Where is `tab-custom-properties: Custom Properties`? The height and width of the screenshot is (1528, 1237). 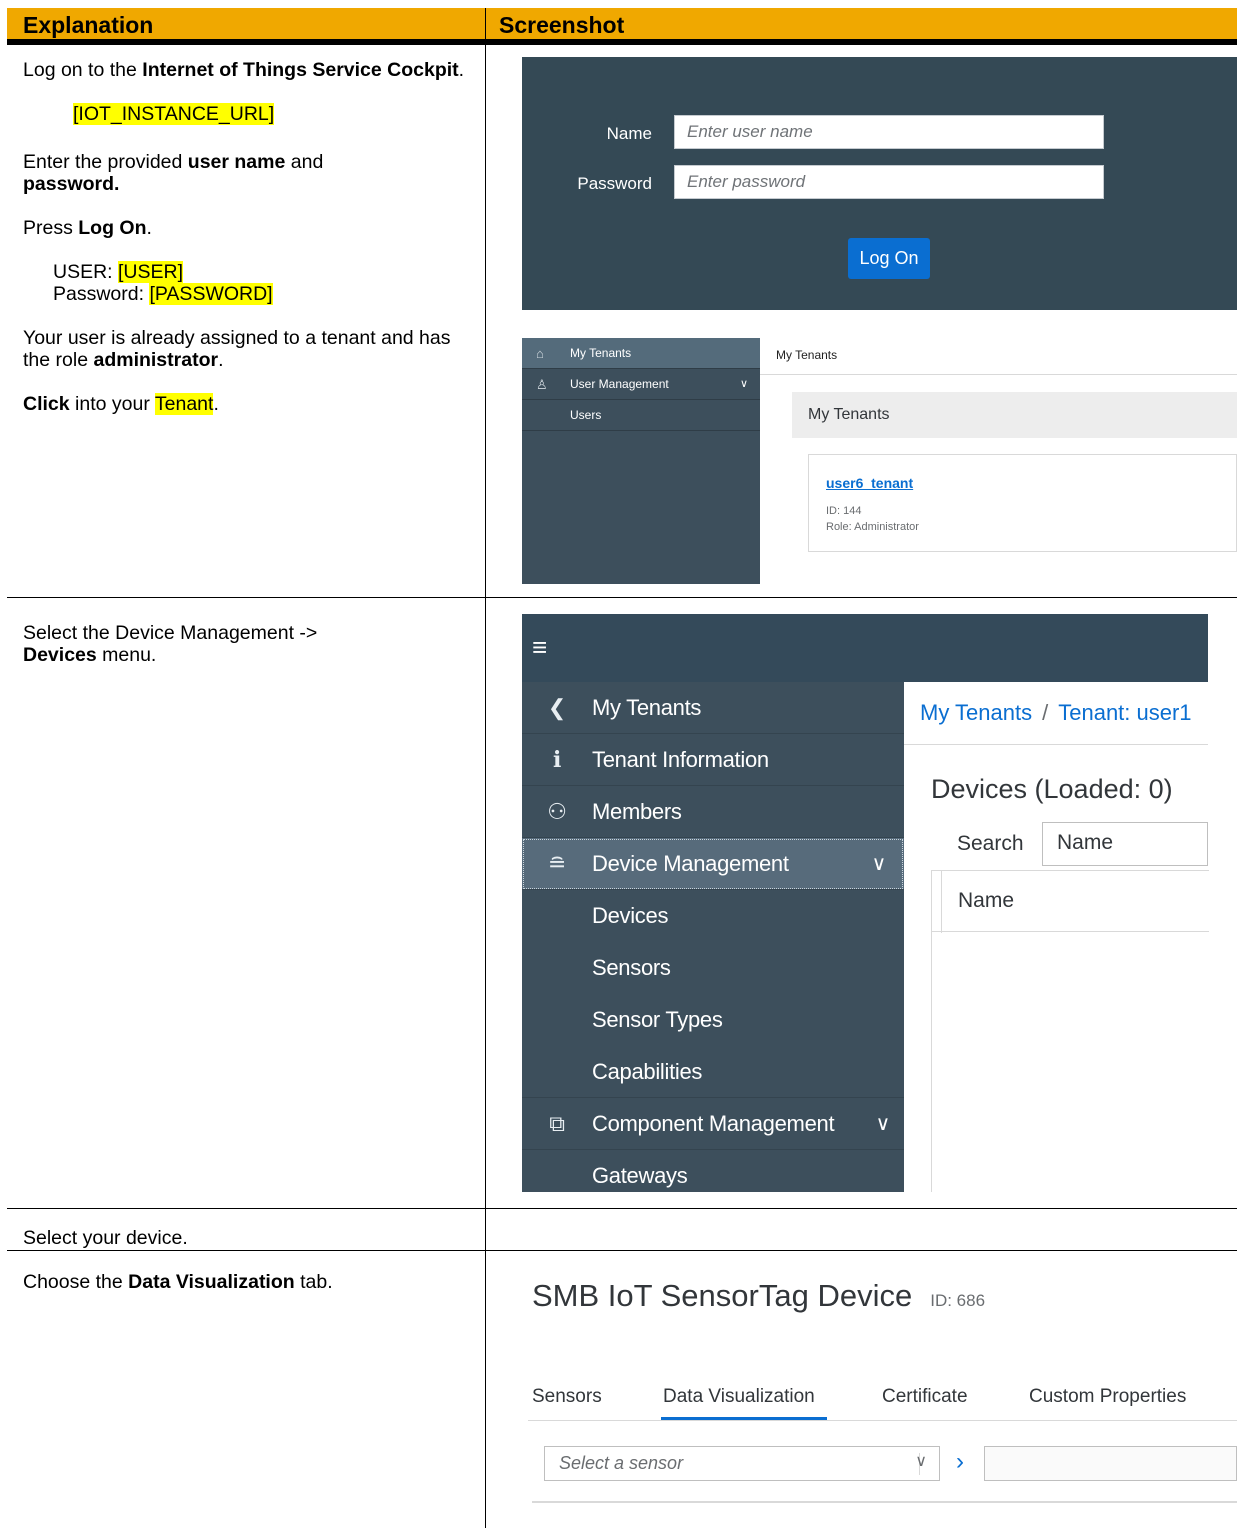 tab-custom-properties: Custom Properties is located at coordinates (1107, 1397).